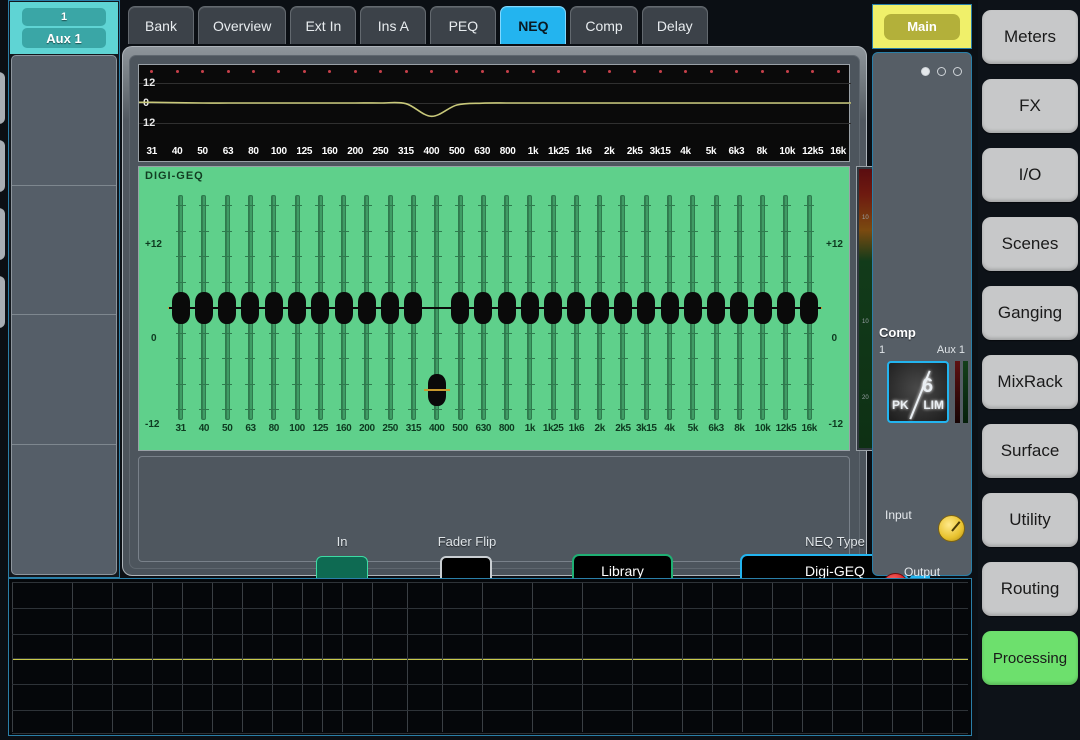 Image resolution: width=1080 pixels, height=740 pixels. Describe the element at coordinates (1030, 520) in the screenshot. I see `sidebar-item-utility: Utility` at that location.